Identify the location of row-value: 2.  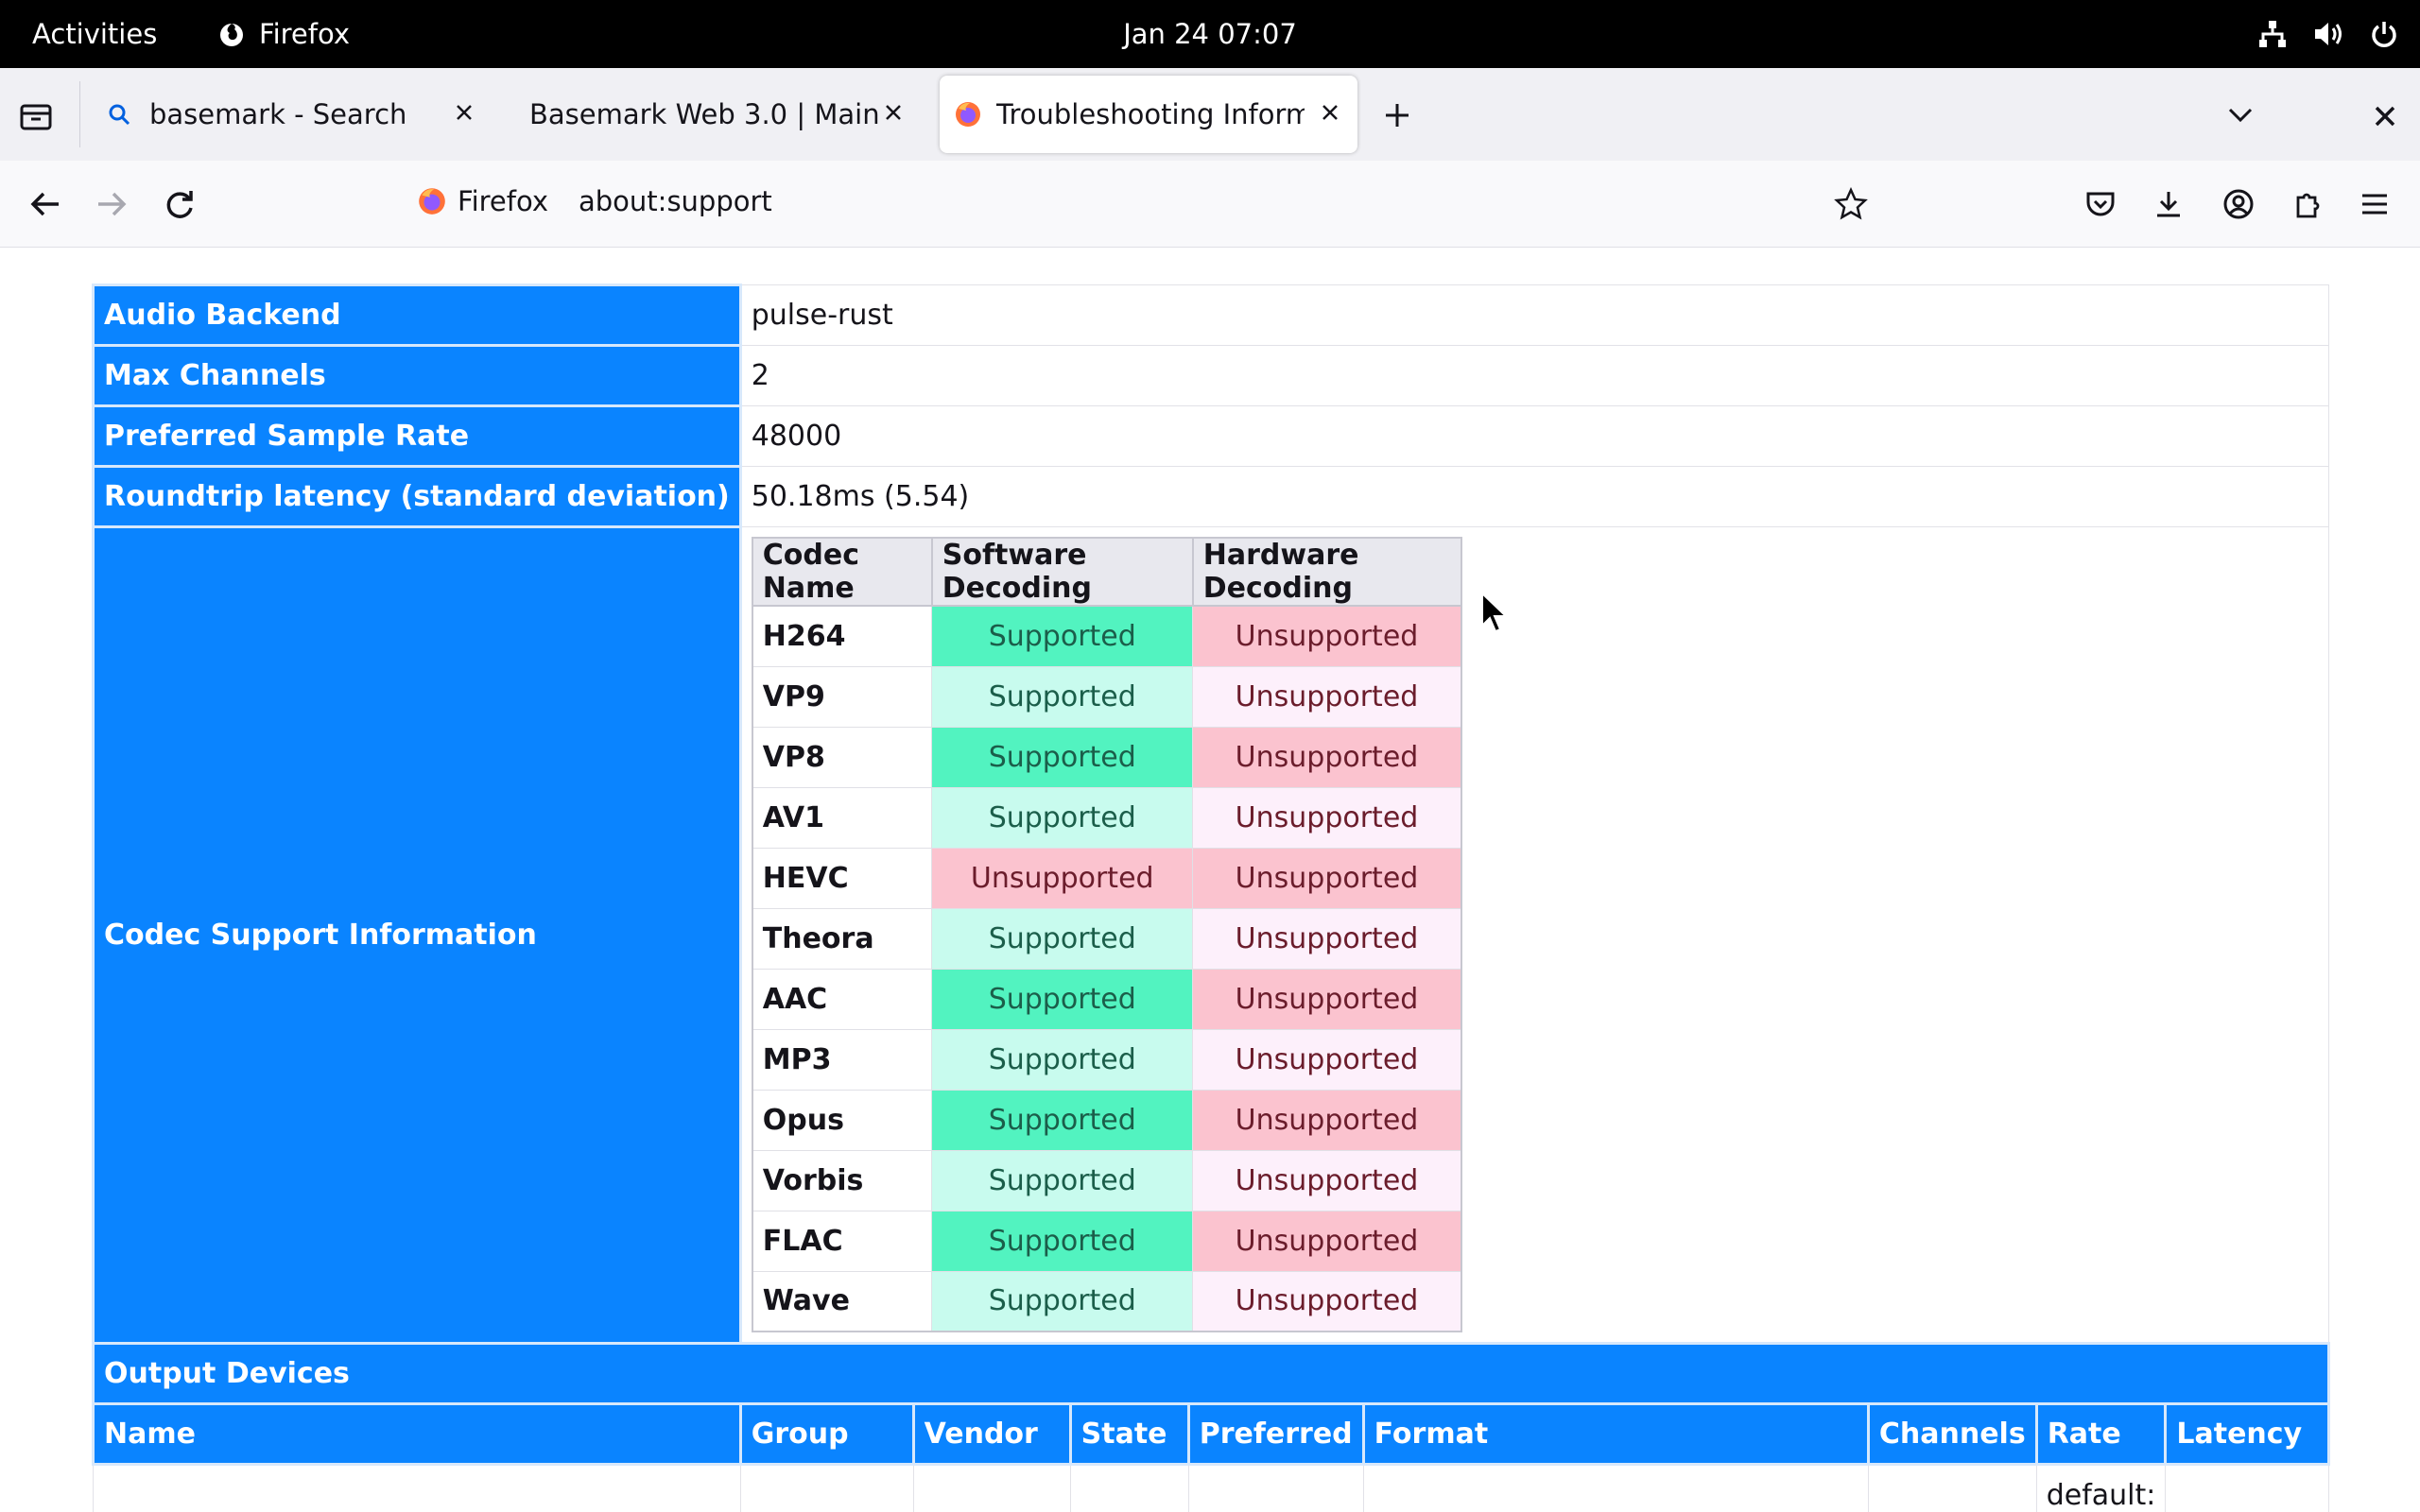
(1534, 375).